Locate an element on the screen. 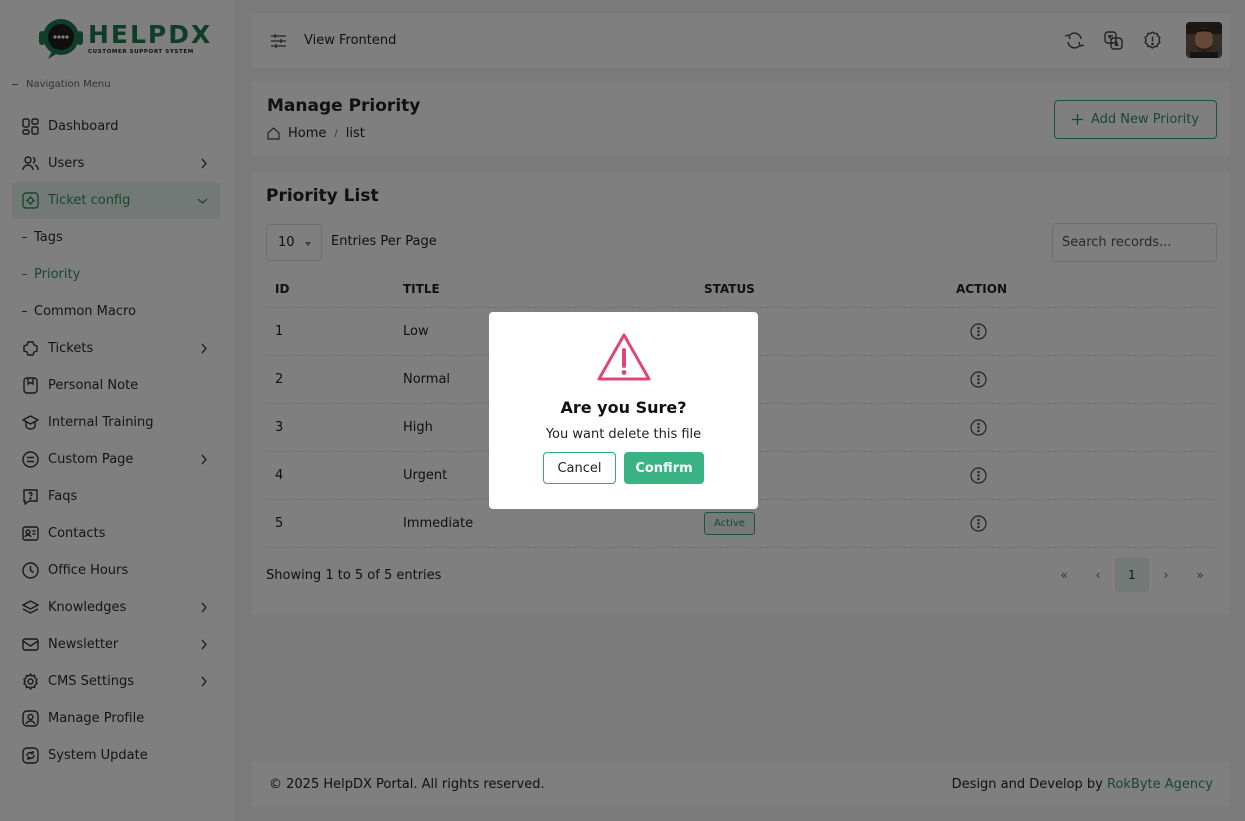  dialog-message: You want delete this file is located at coordinates (623, 434).